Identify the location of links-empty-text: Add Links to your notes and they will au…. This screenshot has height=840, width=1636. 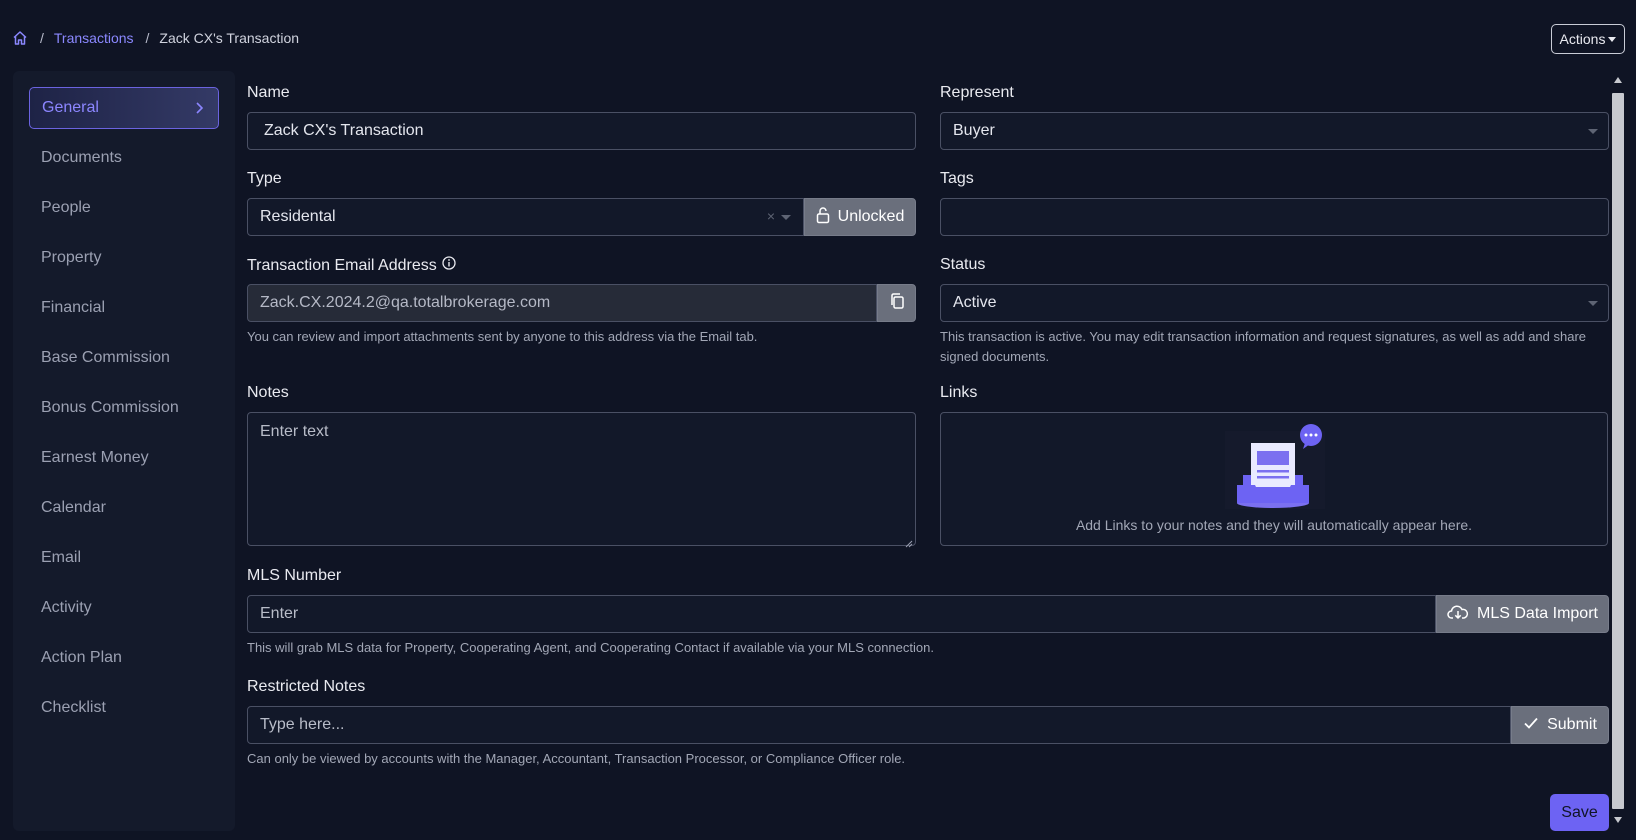
(1274, 525).